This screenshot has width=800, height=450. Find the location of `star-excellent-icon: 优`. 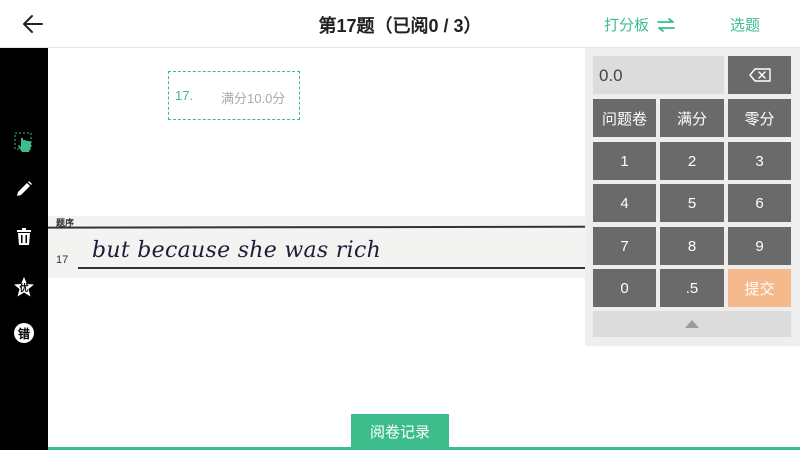

star-excellent-icon: 优 is located at coordinates (24, 287).